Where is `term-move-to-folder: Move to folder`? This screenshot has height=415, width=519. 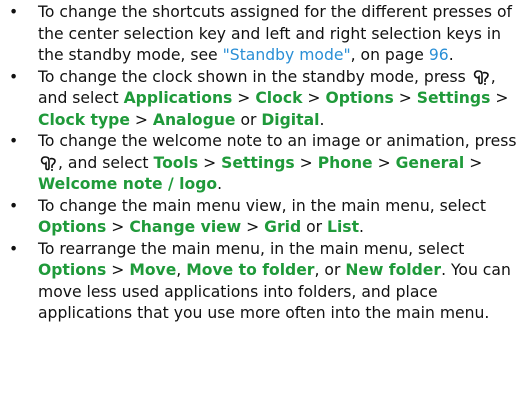 term-move-to-folder: Move to folder is located at coordinates (250, 270).